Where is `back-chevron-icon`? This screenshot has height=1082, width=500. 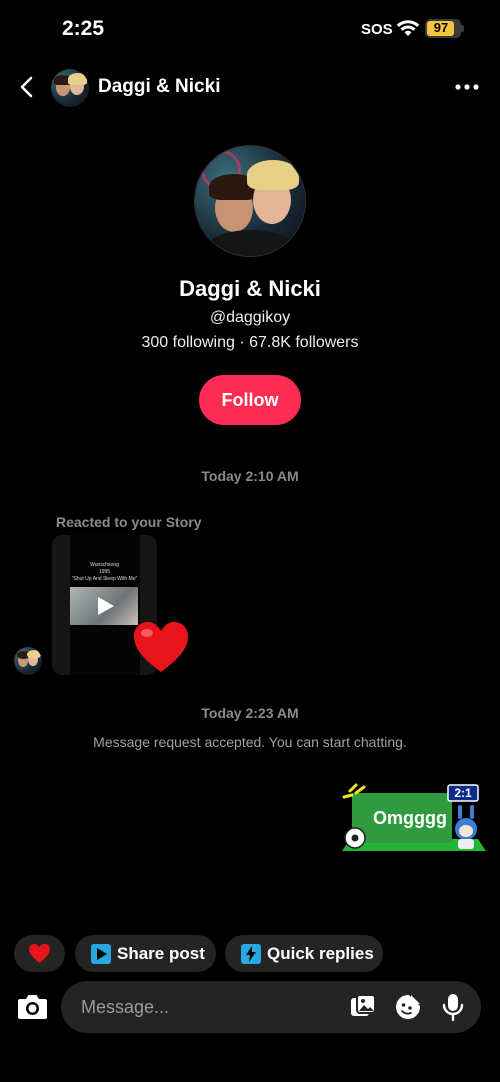 back-chevron-icon is located at coordinates (27, 87).